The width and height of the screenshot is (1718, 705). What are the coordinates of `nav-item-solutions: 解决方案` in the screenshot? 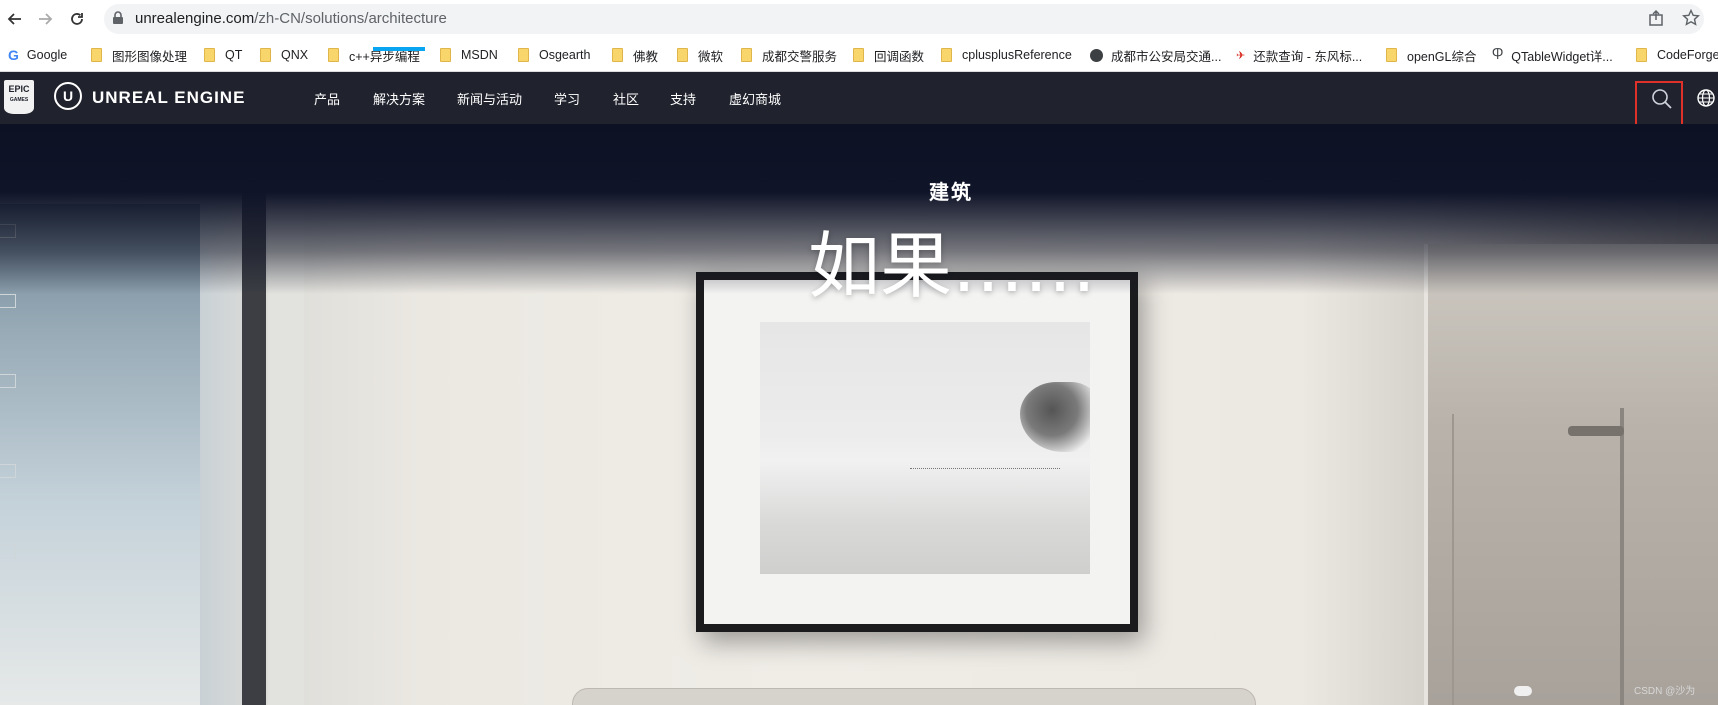 It's located at (399, 98).